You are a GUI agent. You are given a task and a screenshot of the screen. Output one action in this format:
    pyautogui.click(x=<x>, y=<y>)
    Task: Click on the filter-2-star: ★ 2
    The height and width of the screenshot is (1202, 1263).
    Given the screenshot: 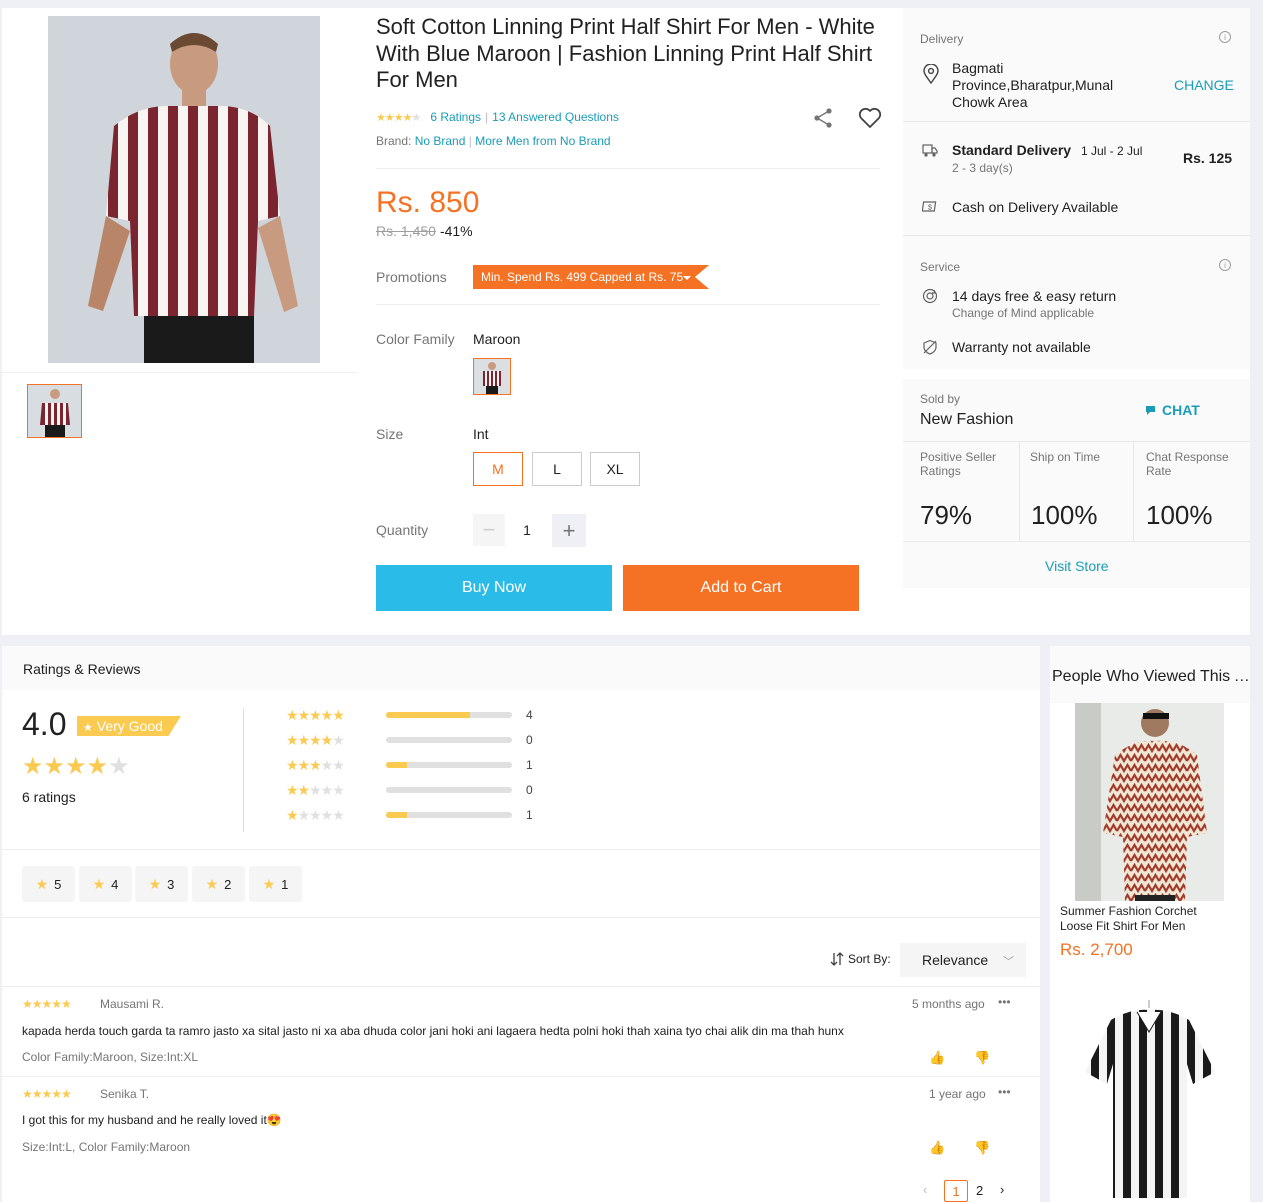 What is the action you would take?
    pyautogui.click(x=218, y=884)
    